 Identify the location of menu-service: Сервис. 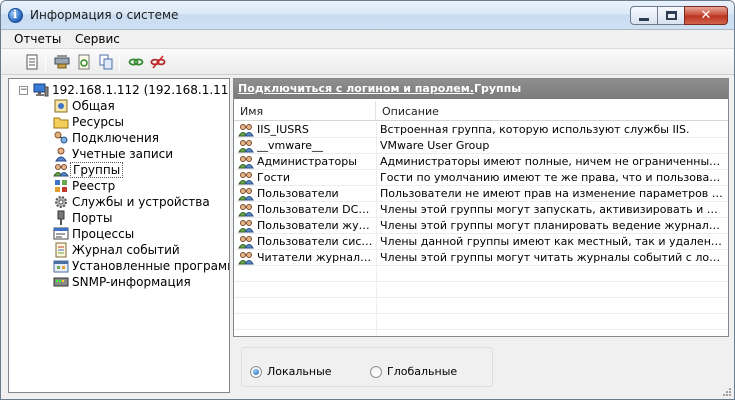
(97, 39).